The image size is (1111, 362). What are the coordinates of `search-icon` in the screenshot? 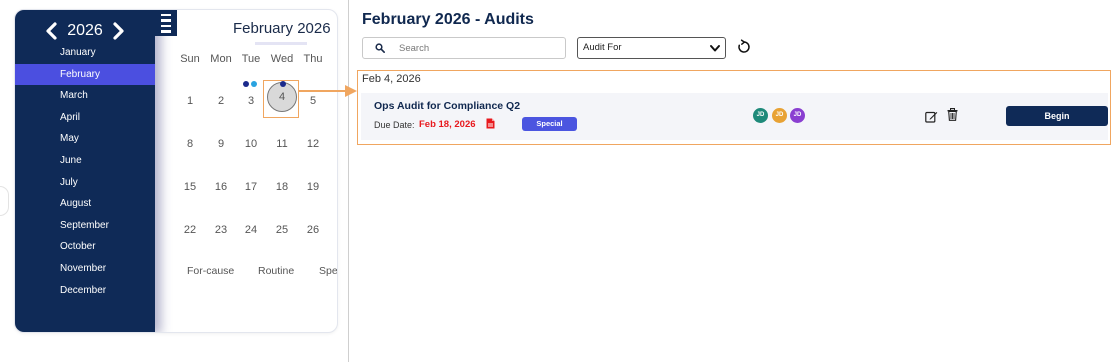 It's located at (380, 48).